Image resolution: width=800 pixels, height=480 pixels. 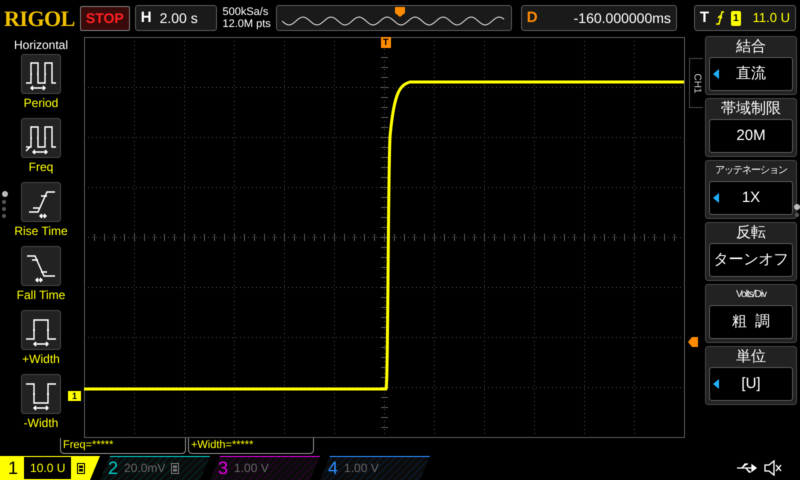 I want to click on channel-button: 2 20.0mV, so click(x=155, y=468).